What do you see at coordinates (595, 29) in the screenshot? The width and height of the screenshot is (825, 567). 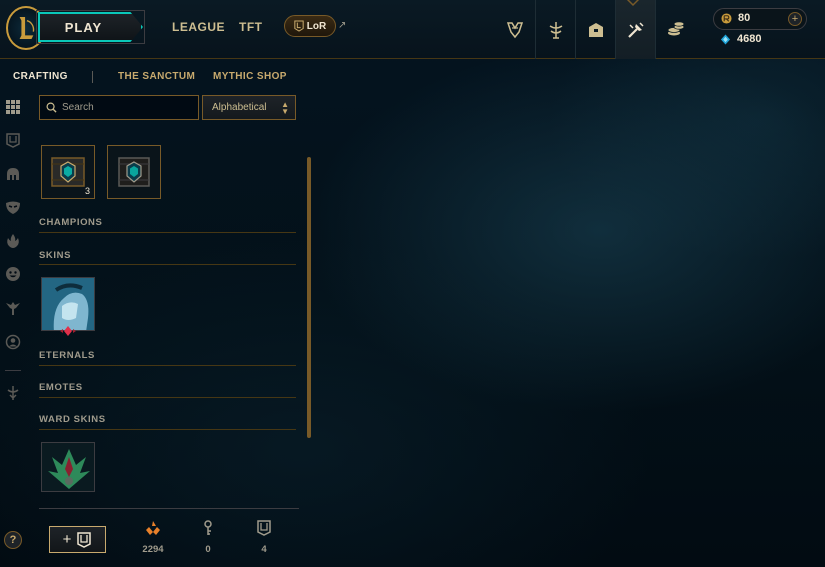 I see `collection-icon` at bounding box center [595, 29].